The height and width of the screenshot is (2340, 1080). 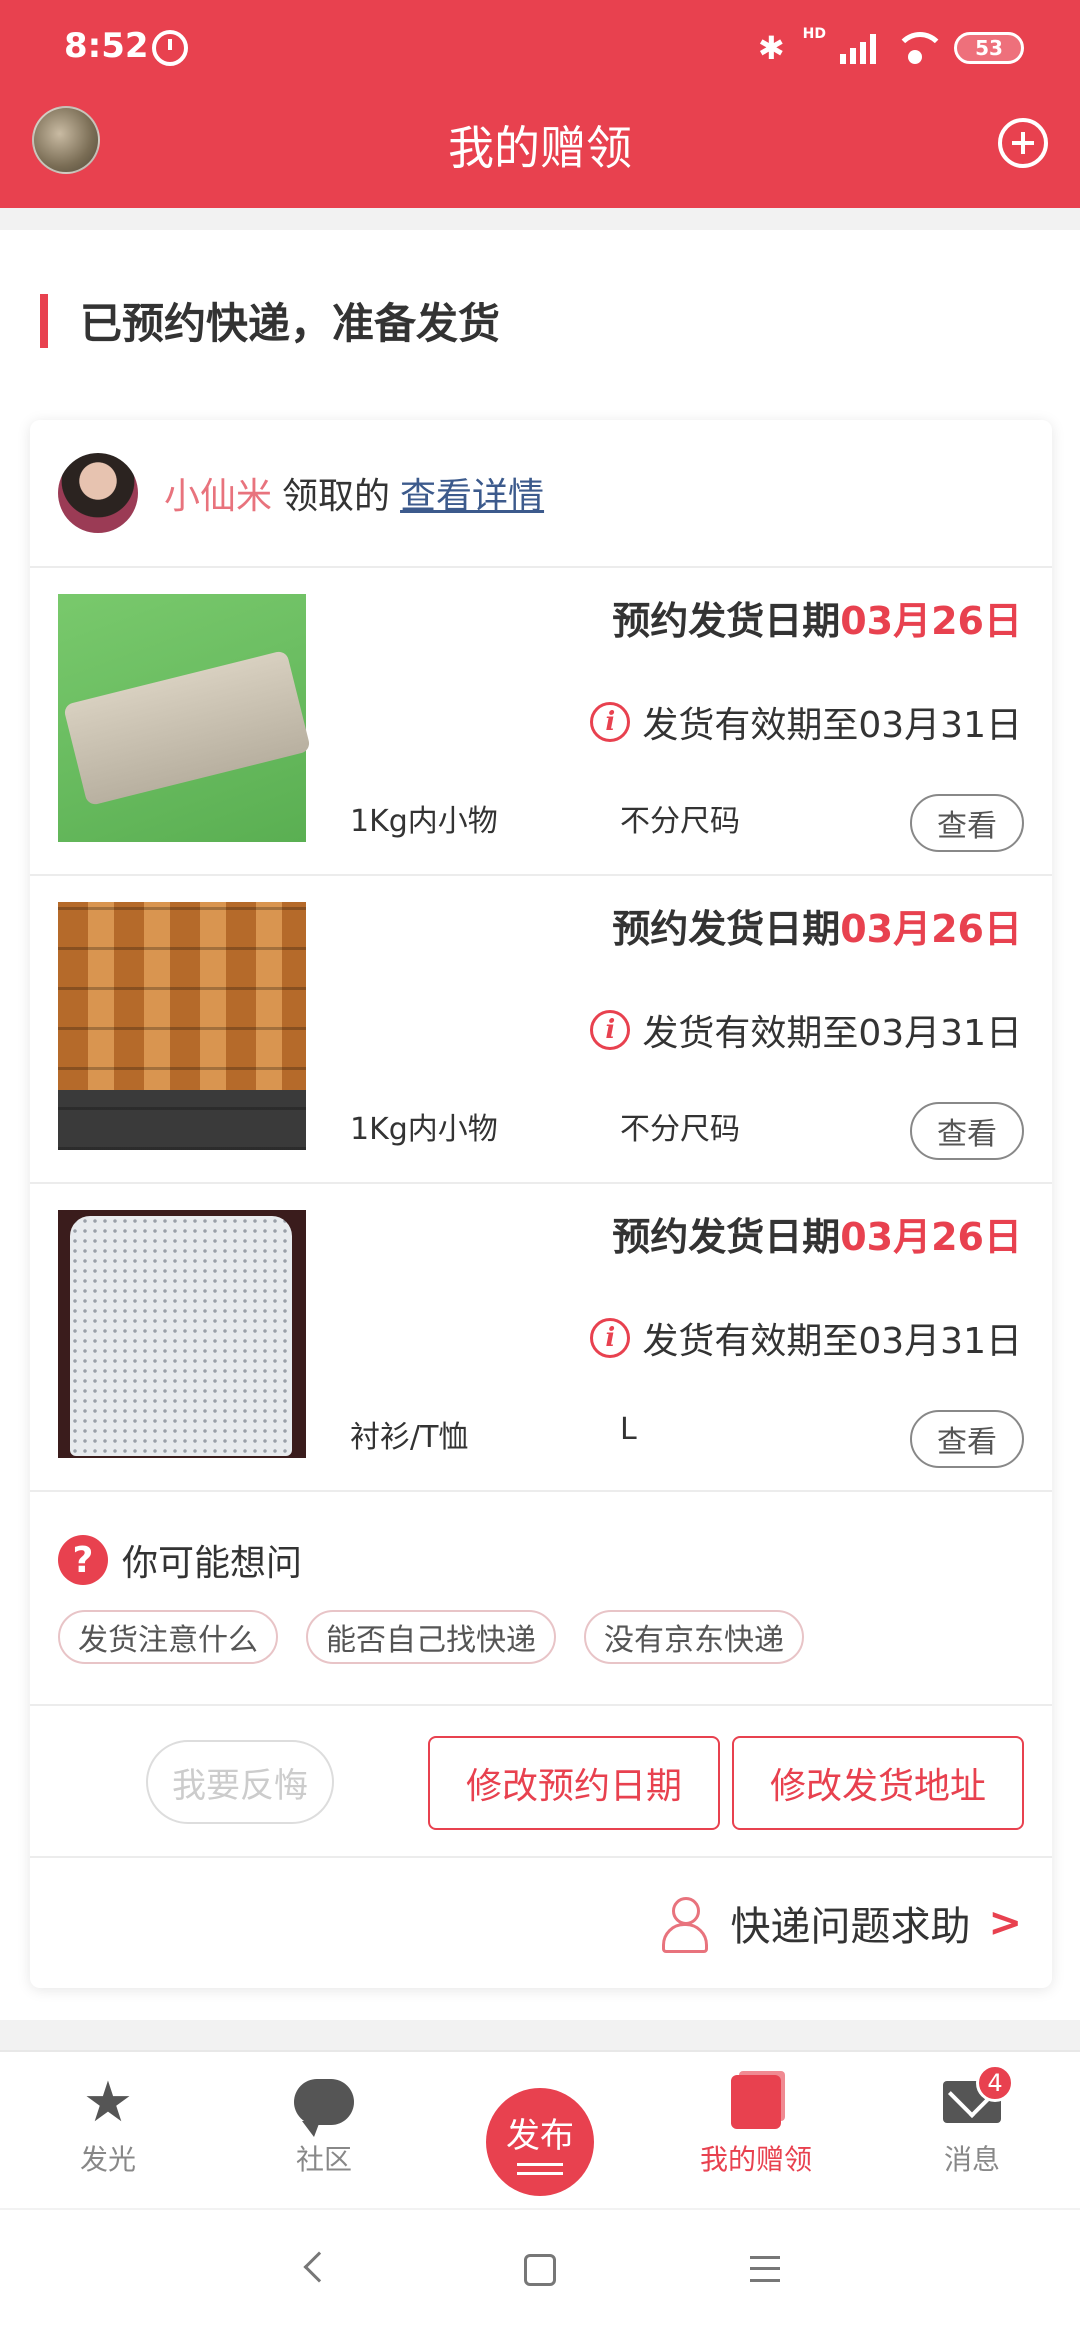 I want to click on receiver-avatar, so click(x=98, y=493).